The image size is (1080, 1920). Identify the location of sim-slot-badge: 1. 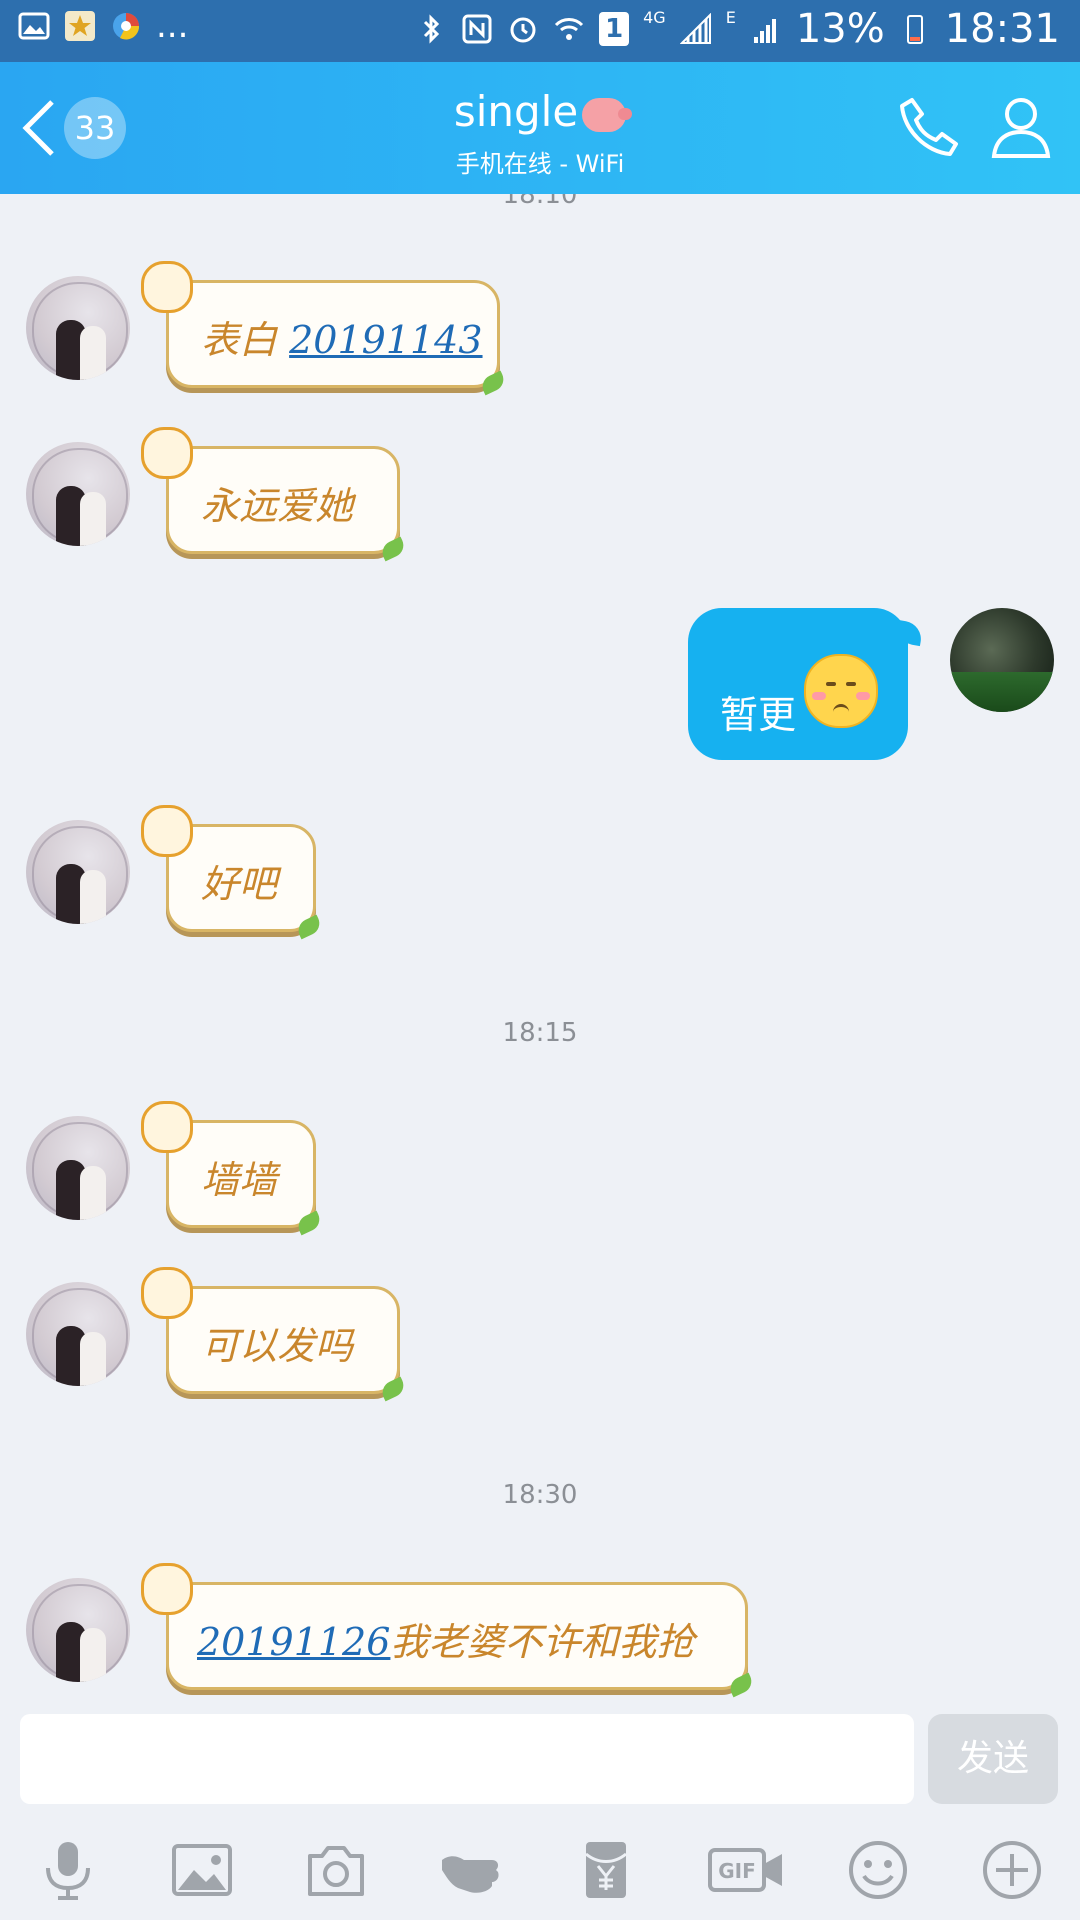
(614, 29).